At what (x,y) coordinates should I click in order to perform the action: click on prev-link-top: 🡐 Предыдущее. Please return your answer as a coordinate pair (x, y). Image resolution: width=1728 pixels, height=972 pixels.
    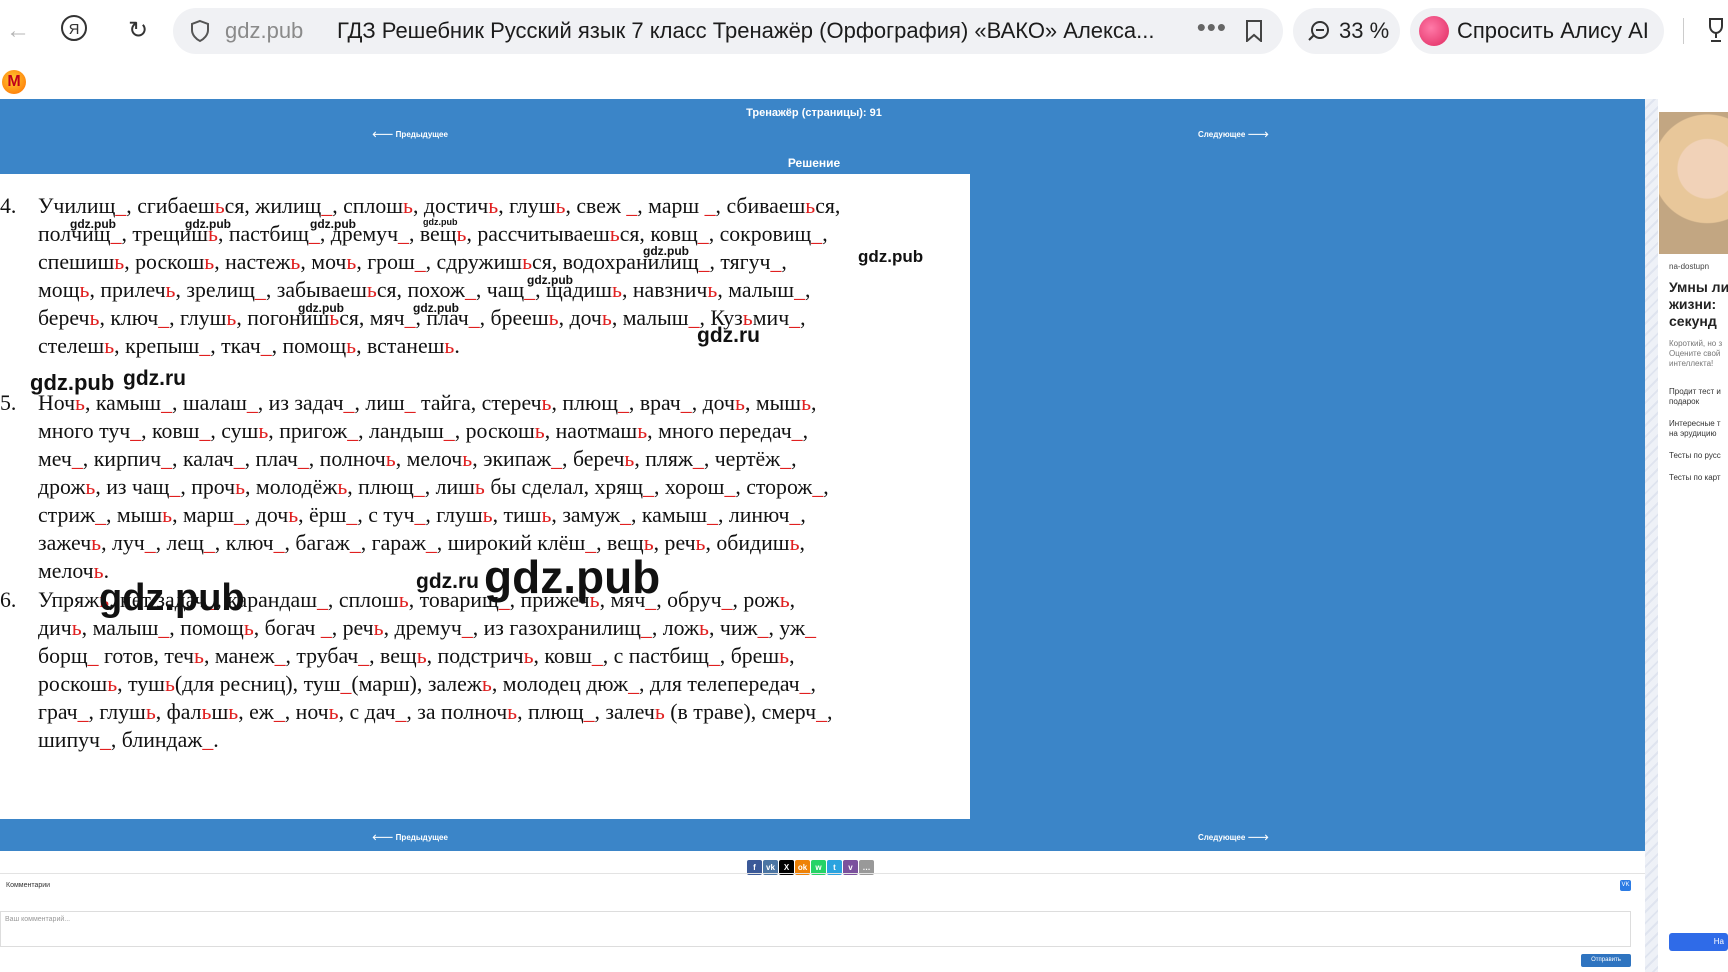
    Looking at the image, I should click on (410, 134).